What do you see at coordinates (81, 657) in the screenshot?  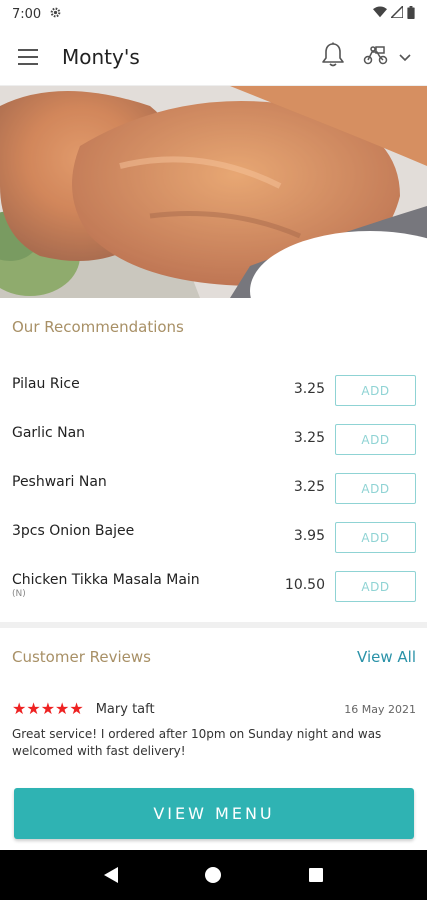 I see `reviews-title: Customer Reviews` at bounding box center [81, 657].